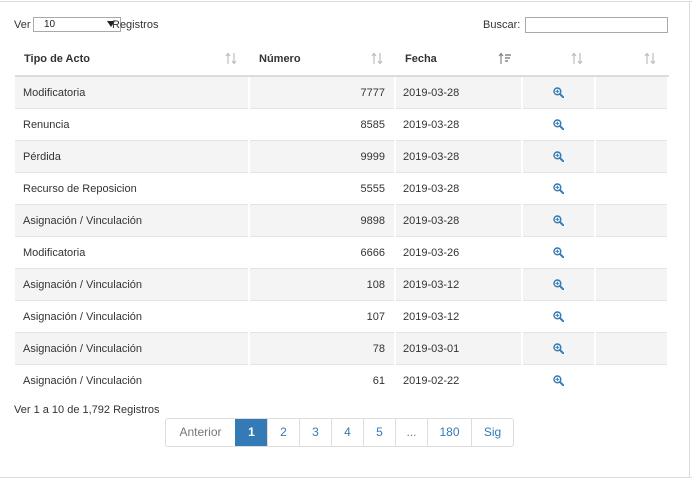 This screenshot has height=480, width=692. What do you see at coordinates (322, 92) in the screenshot?
I see `cell-numero: 7777` at bounding box center [322, 92].